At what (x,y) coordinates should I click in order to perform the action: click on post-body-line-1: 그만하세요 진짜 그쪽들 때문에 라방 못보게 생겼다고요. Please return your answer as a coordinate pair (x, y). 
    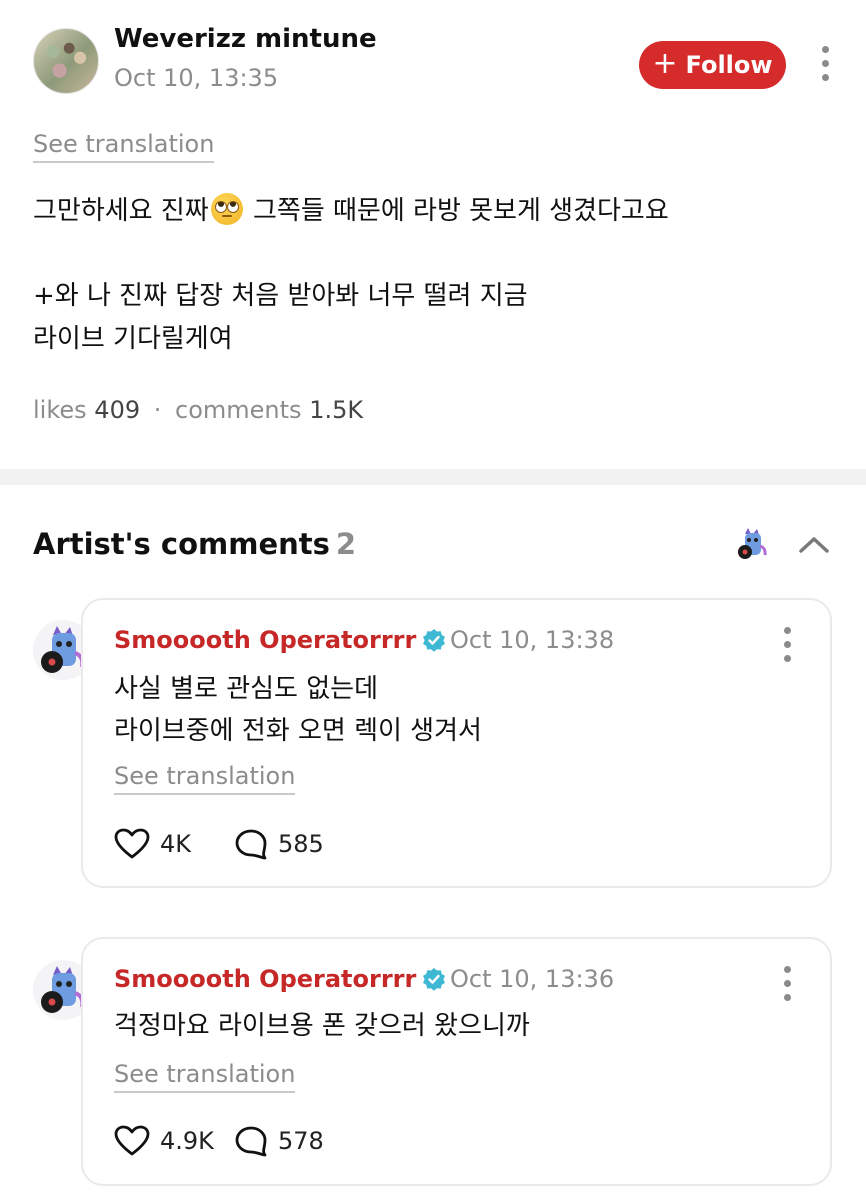
    Looking at the image, I should click on (423, 211).